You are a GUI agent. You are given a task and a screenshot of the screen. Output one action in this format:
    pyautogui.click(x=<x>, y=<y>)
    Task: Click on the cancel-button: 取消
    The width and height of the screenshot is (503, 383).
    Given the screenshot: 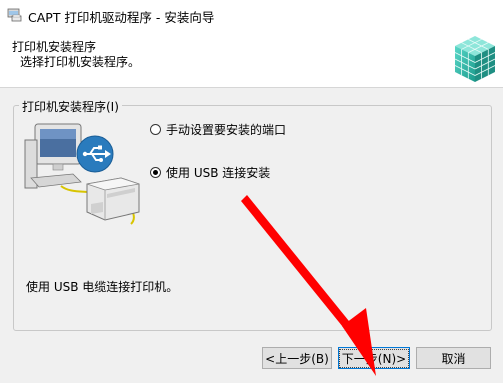 What is the action you would take?
    pyautogui.click(x=453, y=358)
    